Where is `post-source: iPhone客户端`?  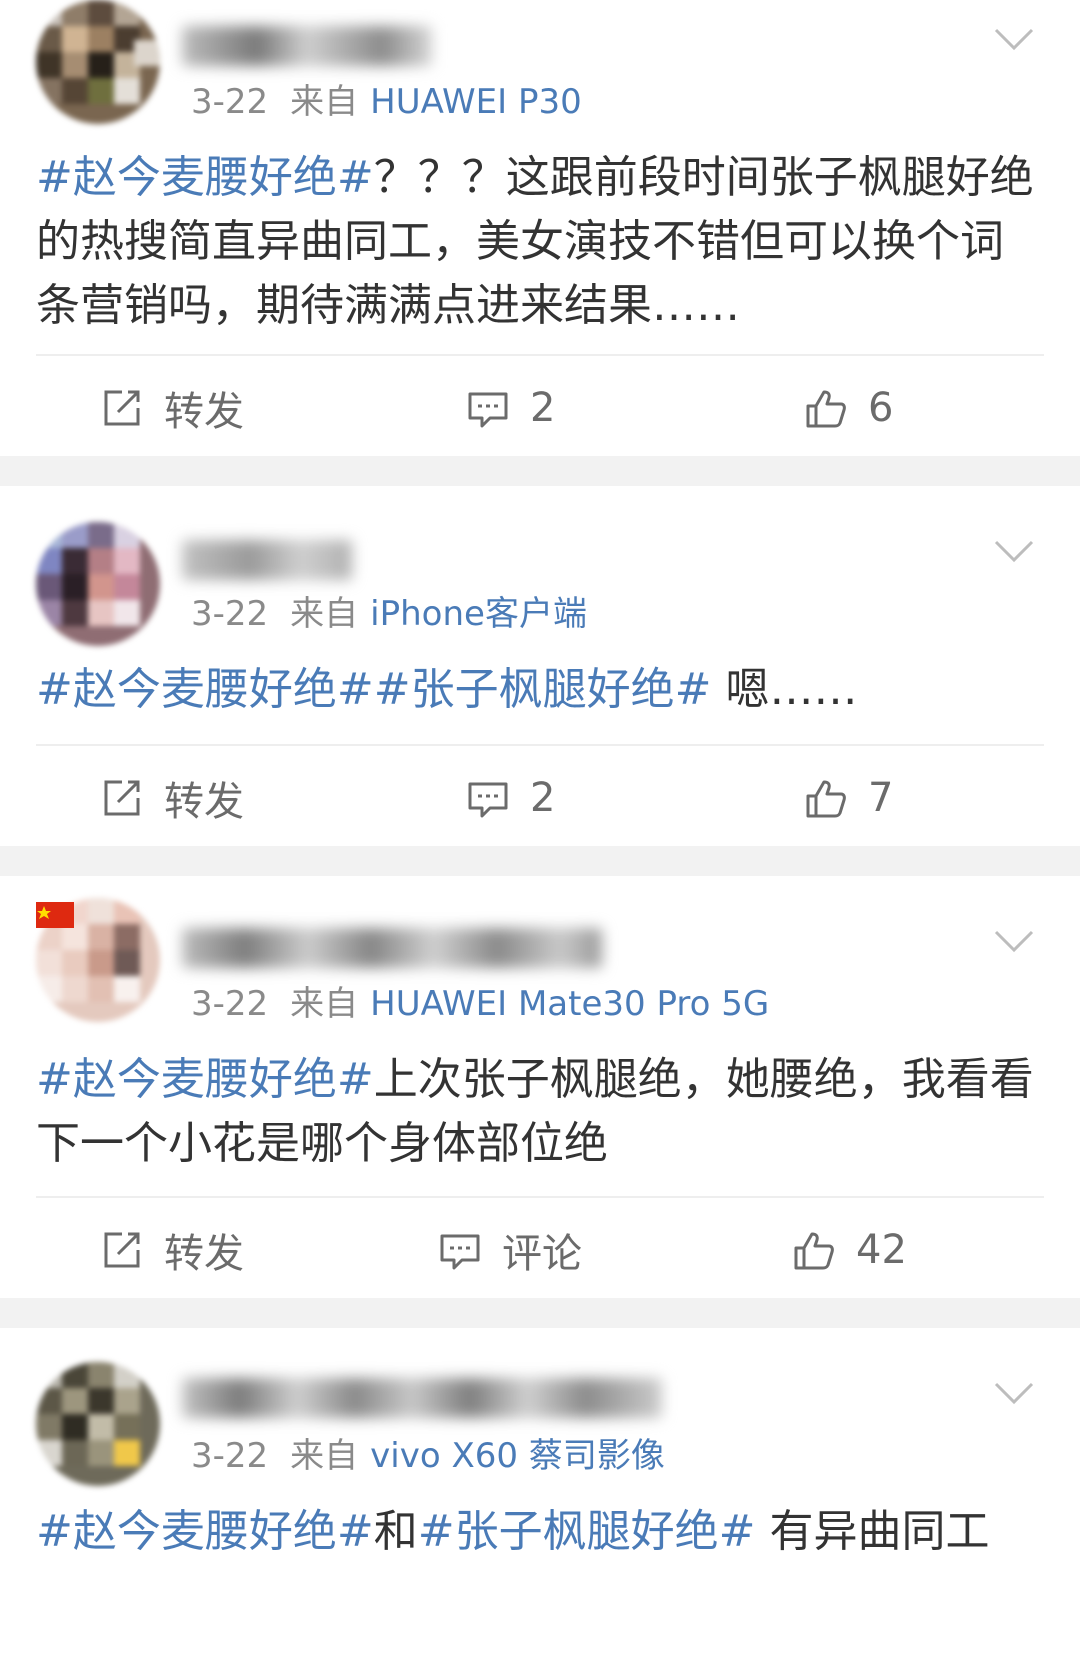 post-source: iPhone客户端 is located at coordinates (478, 614).